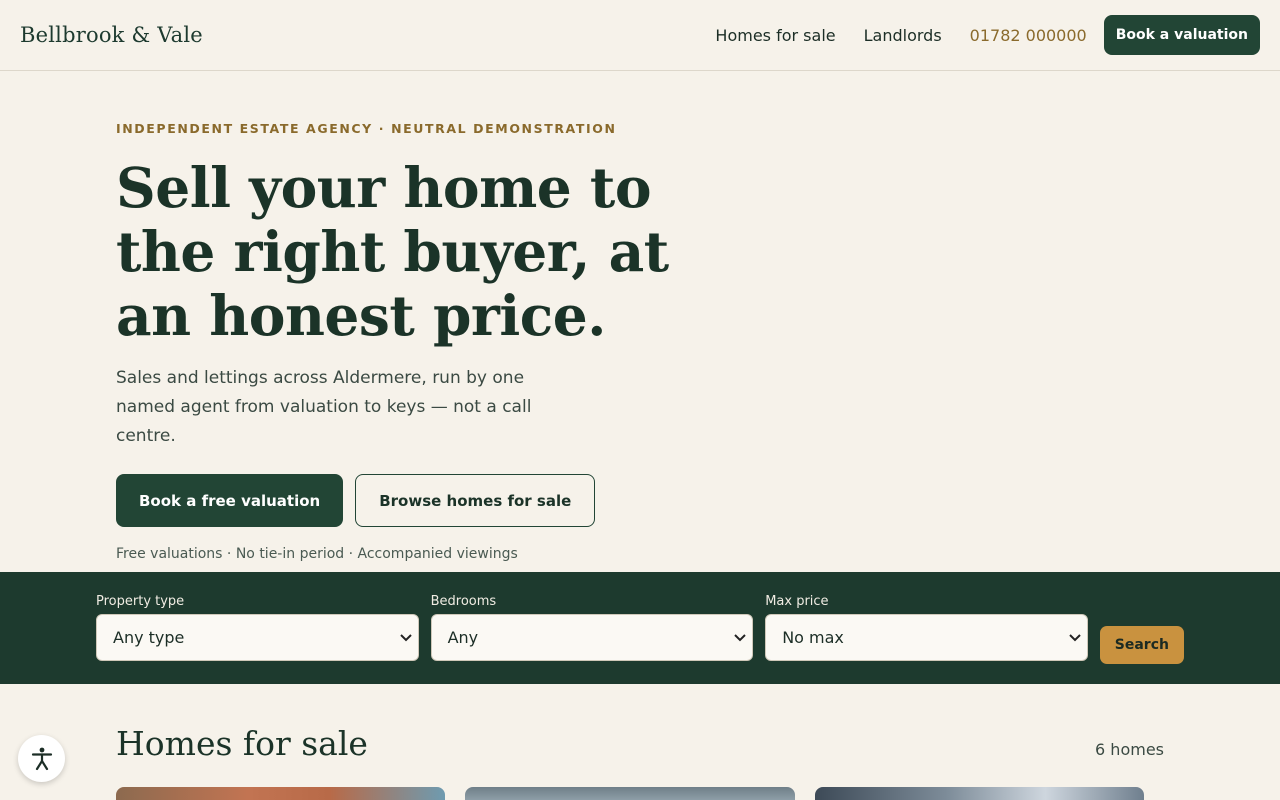  Describe the element at coordinates (926, 637) in the screenshot. I see `max-price-select: No max` at that location.